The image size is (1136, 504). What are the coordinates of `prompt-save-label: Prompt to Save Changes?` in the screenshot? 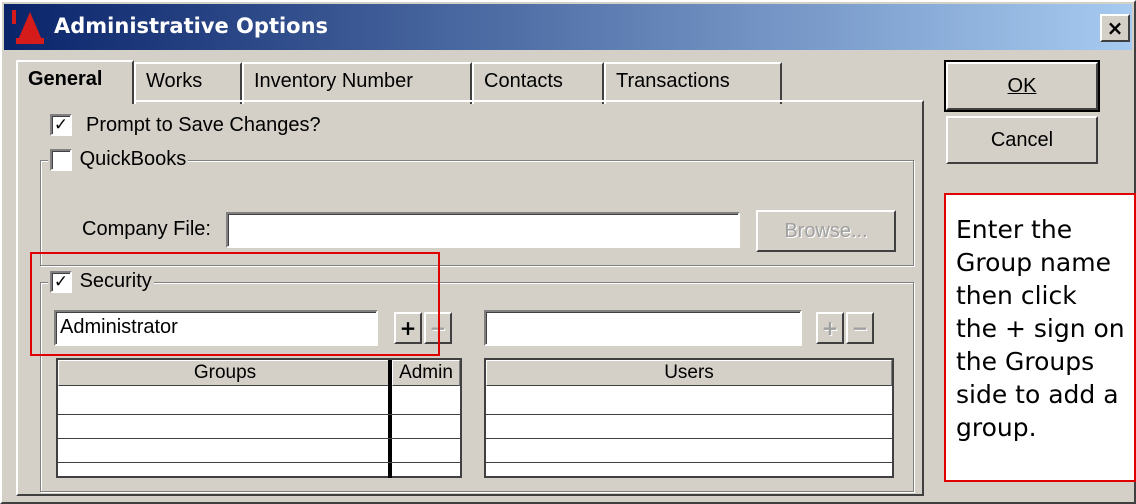 It's located at (203, 125).